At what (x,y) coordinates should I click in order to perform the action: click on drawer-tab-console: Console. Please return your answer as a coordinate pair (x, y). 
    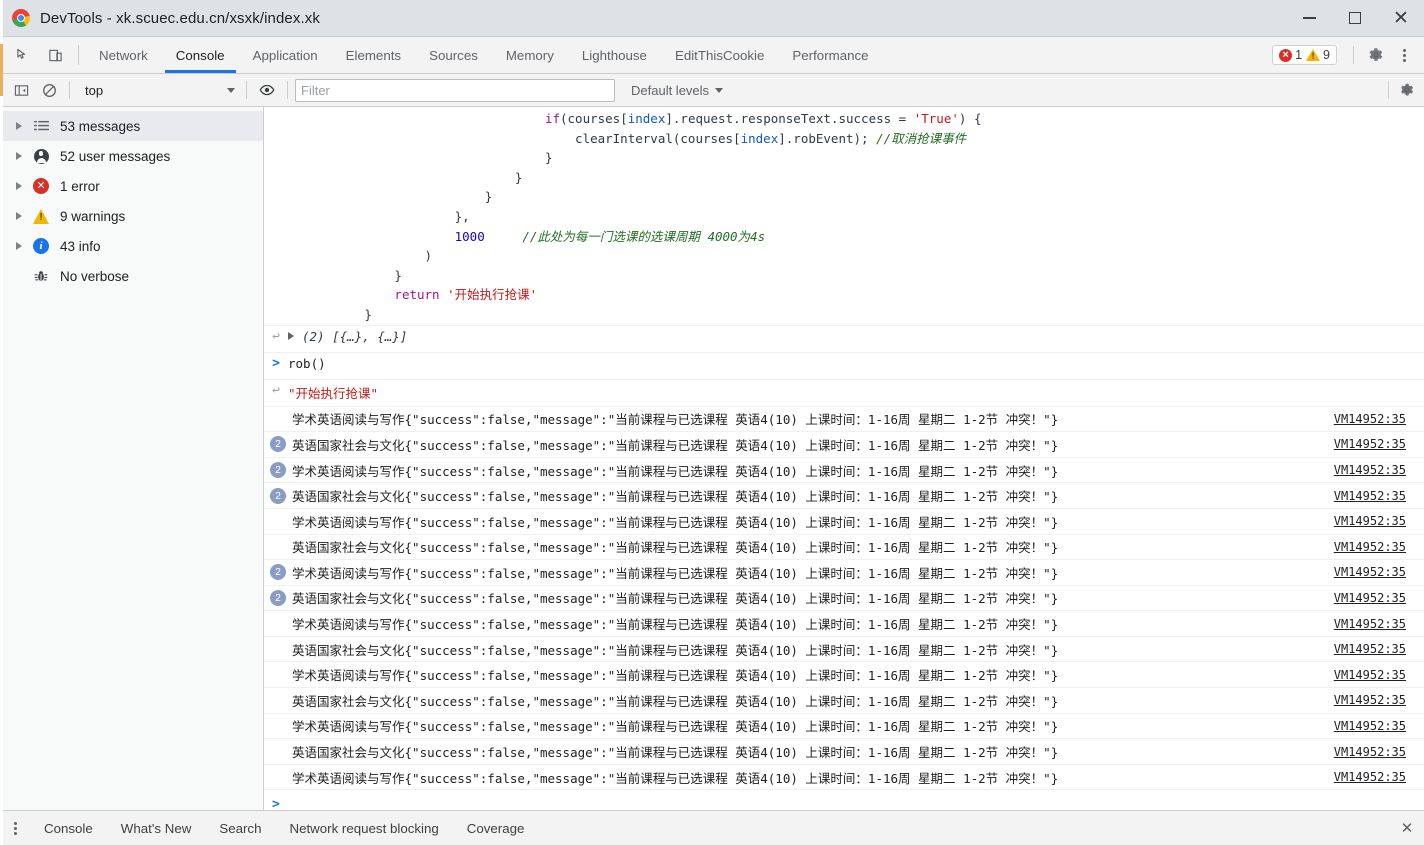
    Looking at the image, I should click on (68, 828).